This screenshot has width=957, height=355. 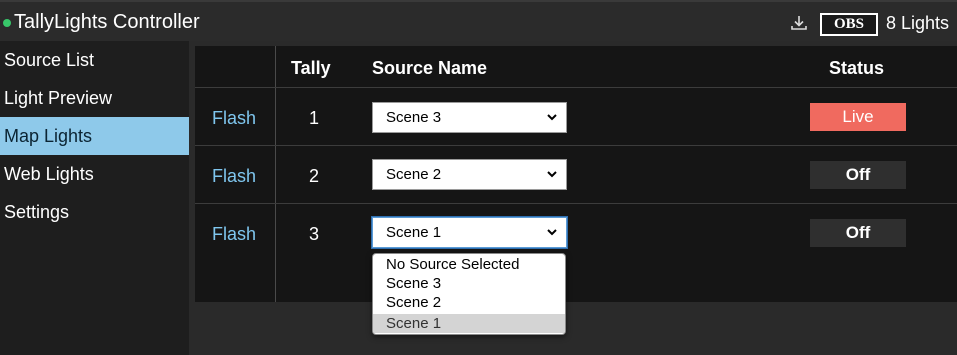 What do you see at coordinates (94, 174) in the screenshot?
I see `sidebar-item-web-lights: Web Lights` at bounding box center [94, 174].